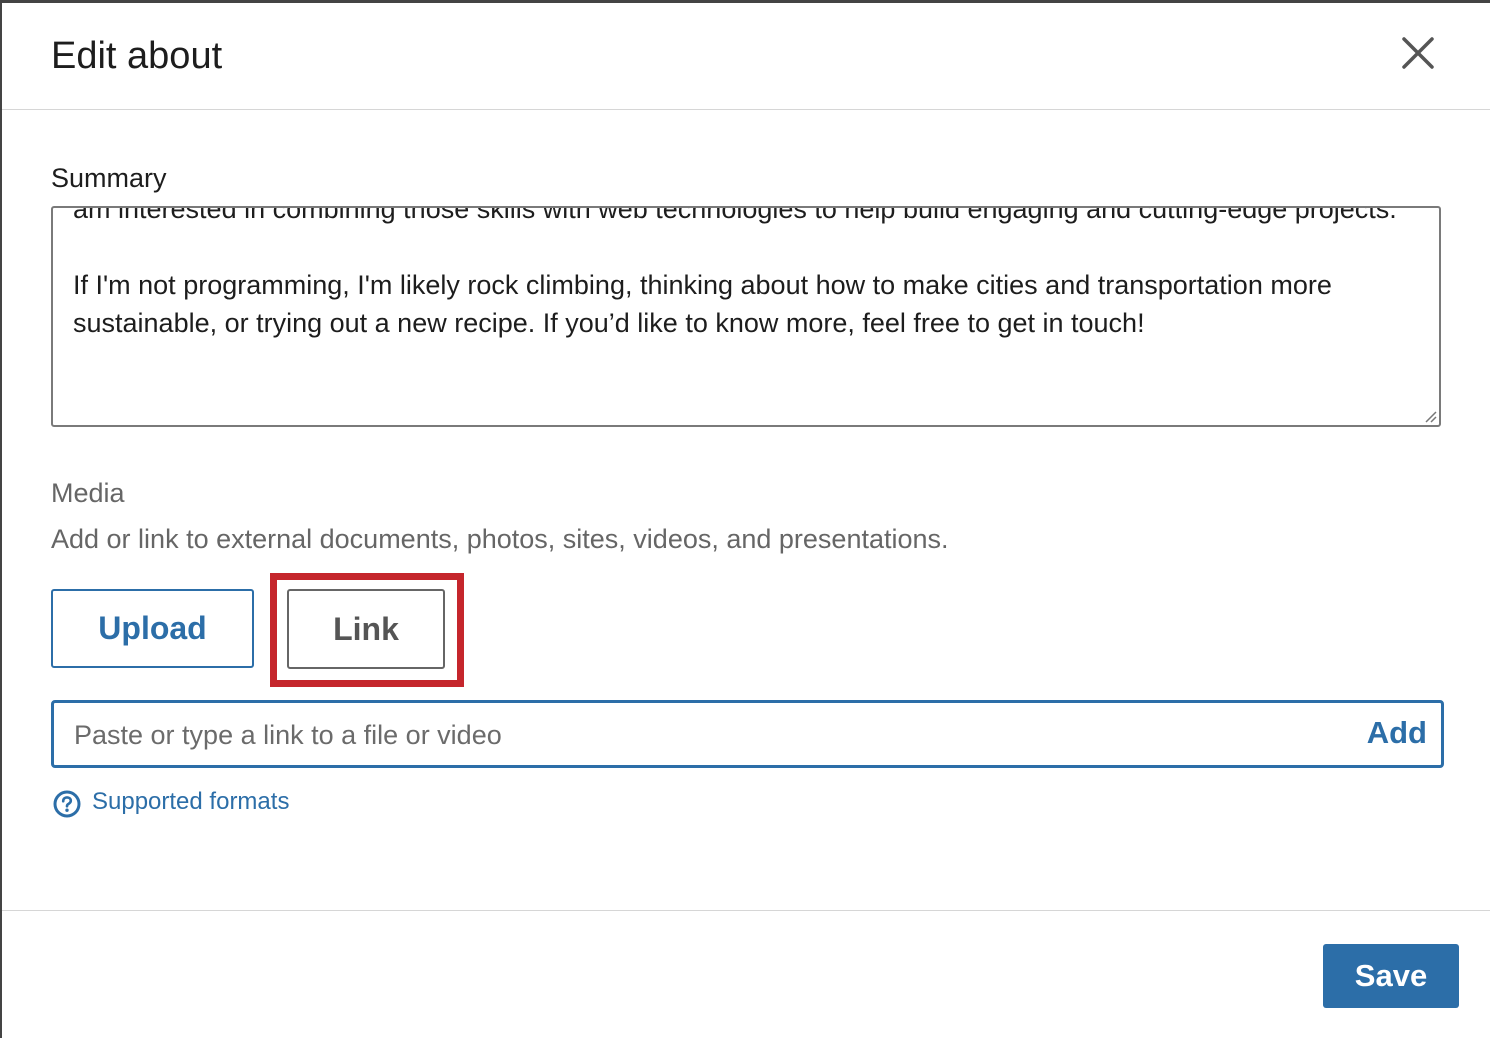 The image size is (1490, 1038). What do you see at coordinates (152, 628) in the screenshot?
I see `upload-button: Upload` at bounding box center [152, 628].